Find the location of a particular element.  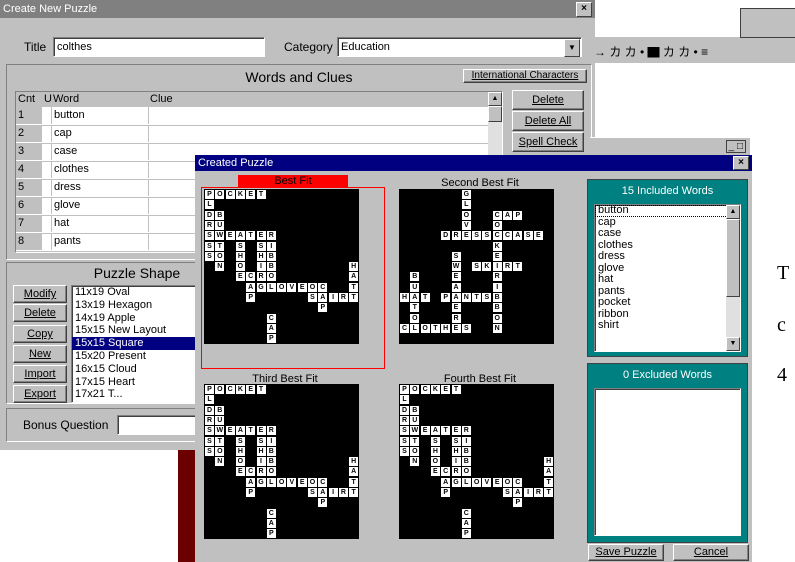

included-word-item: hat is located at coordinates (667, 279).